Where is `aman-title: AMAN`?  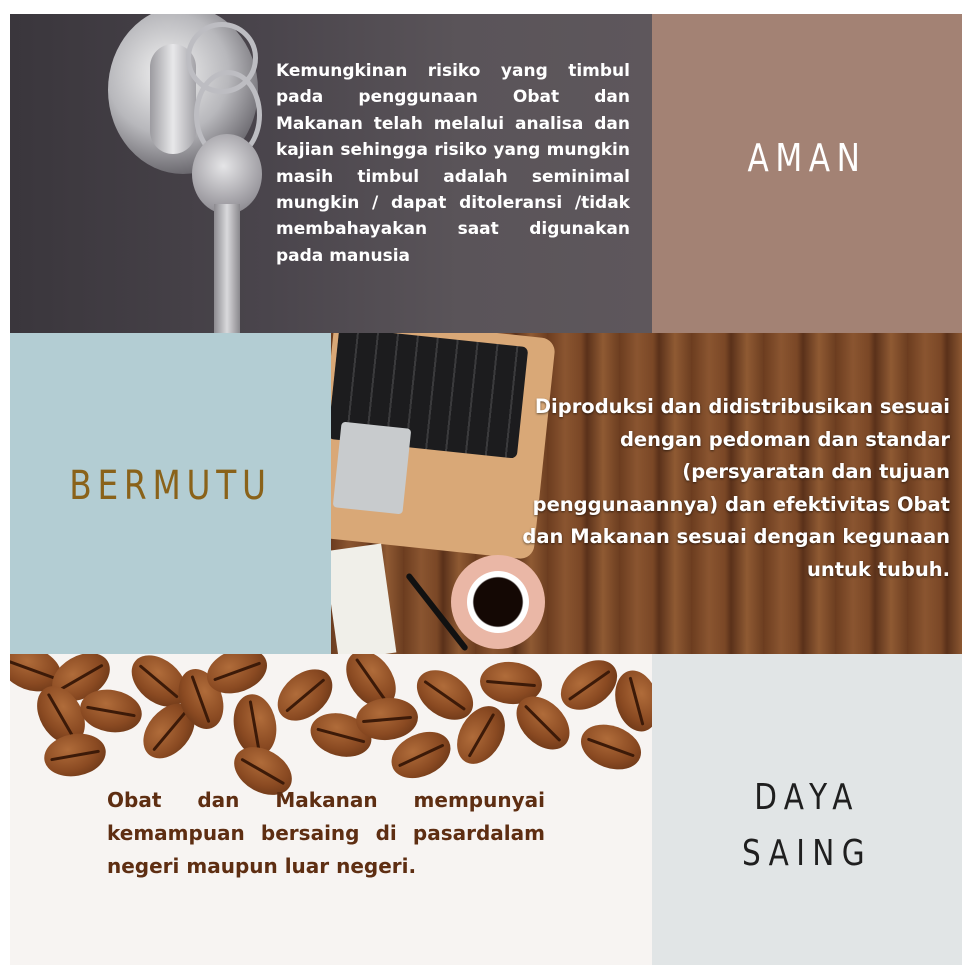
aman-title: AMAN is located at coordinates (807, 158).